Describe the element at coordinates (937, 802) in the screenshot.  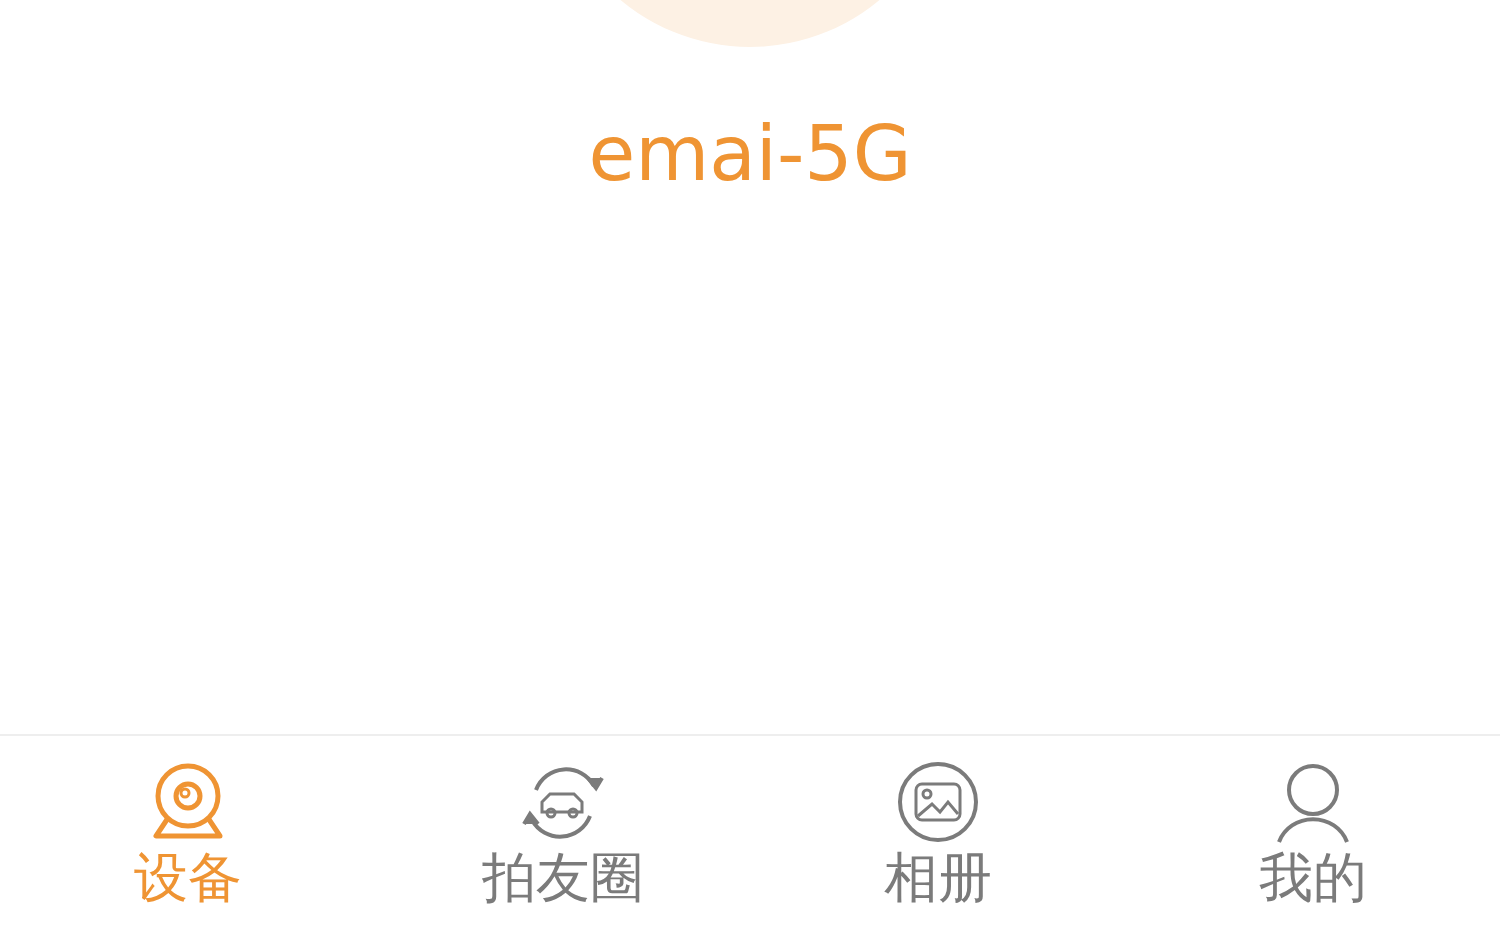
I see `image-icon` at that location.